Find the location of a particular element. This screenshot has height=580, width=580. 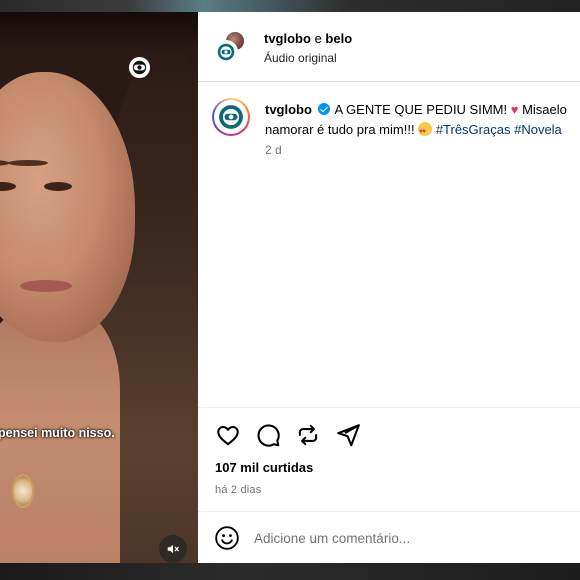

comment-icon is located at coordinates (268, 435).